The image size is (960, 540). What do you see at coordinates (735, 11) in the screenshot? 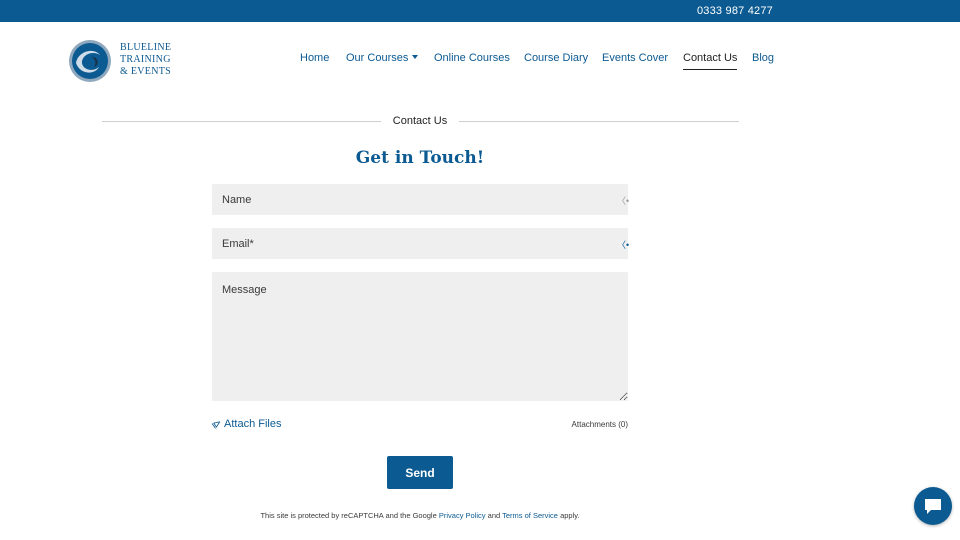
I see `phone-link: 0333 987 4277` at bounding box center [735, 11].